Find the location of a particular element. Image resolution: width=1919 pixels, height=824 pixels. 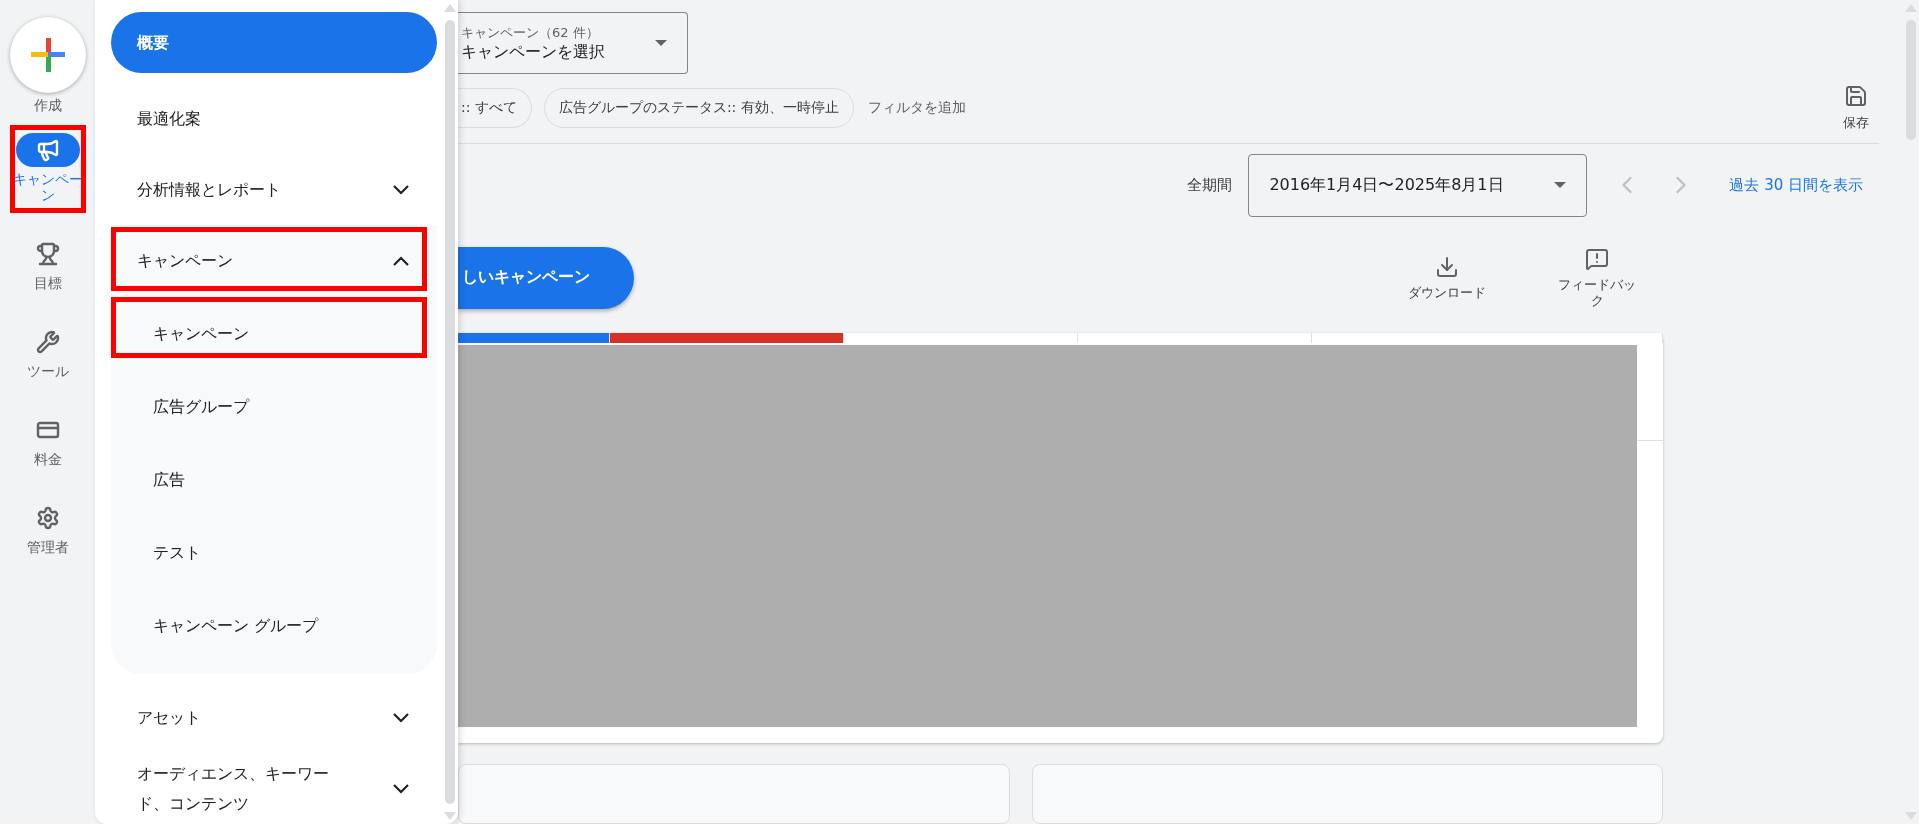

drawer-subitem: 広告グループ is located at coordinates (274, 407).